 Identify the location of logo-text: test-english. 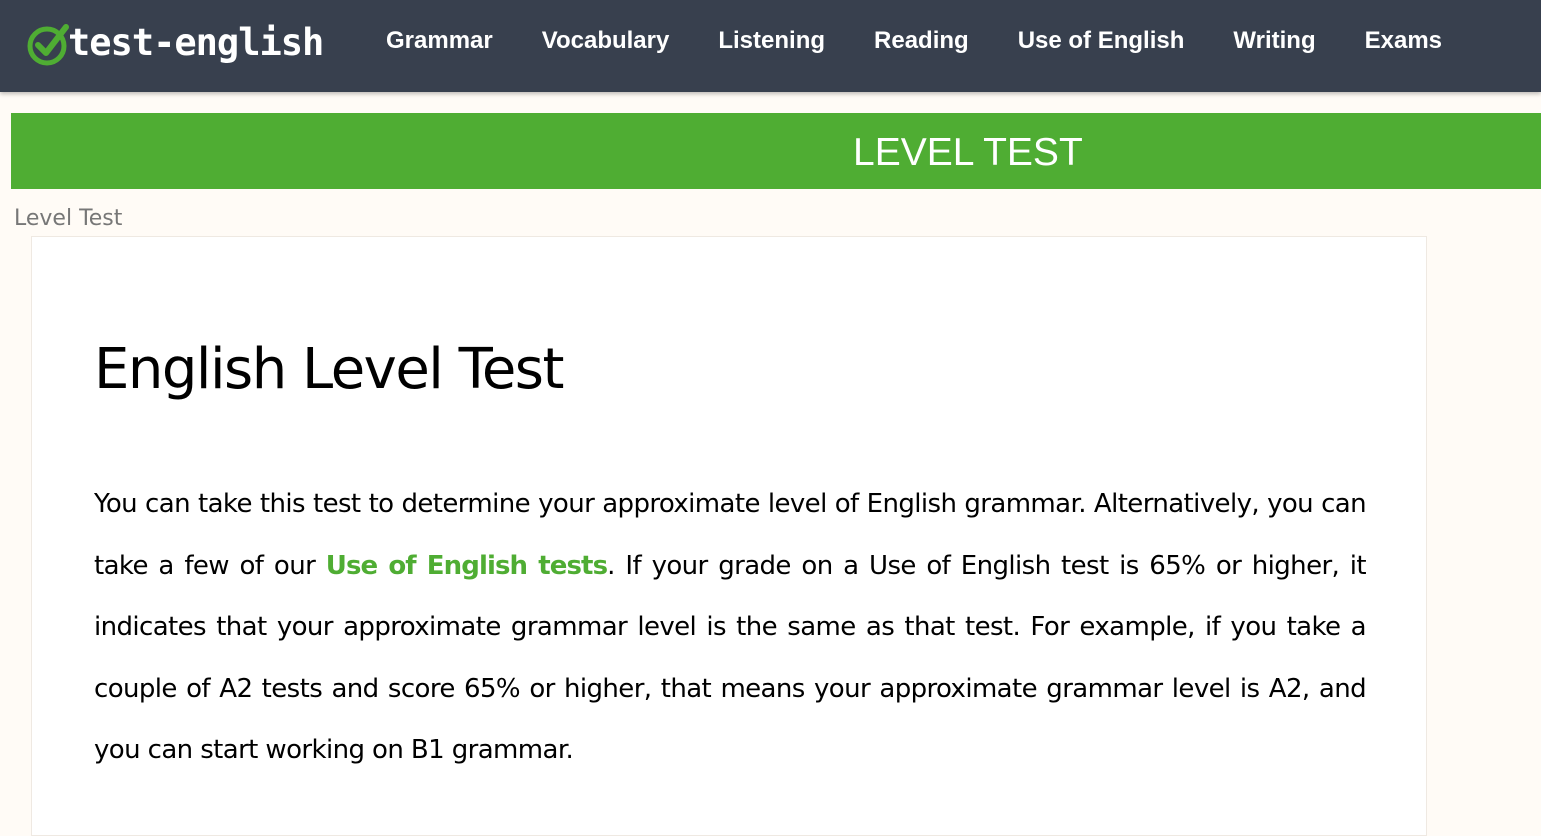
(196, 42).